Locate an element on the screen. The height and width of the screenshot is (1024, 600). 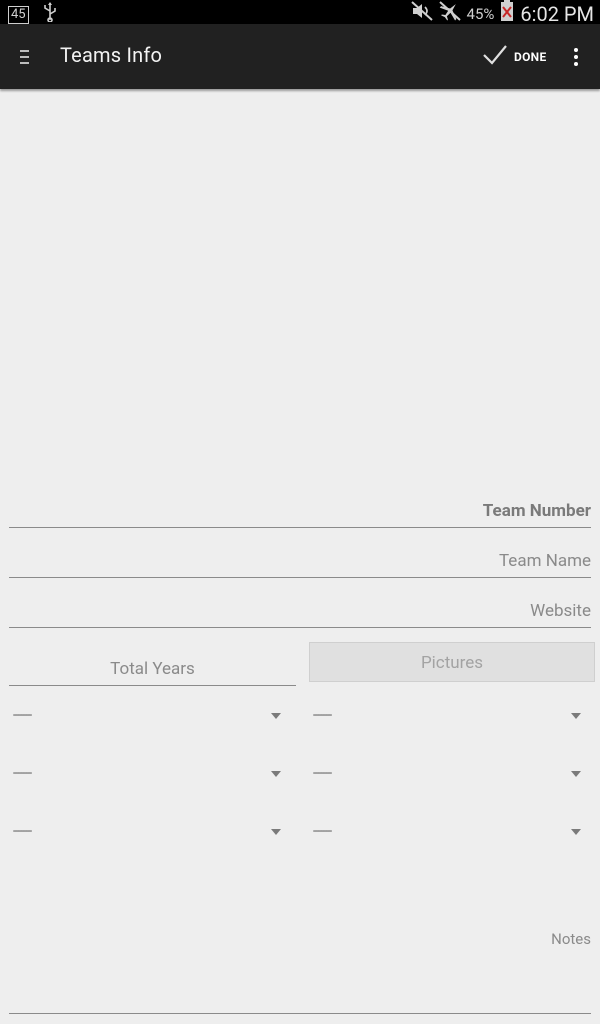
check-icon is located at coordinates (495, 57).